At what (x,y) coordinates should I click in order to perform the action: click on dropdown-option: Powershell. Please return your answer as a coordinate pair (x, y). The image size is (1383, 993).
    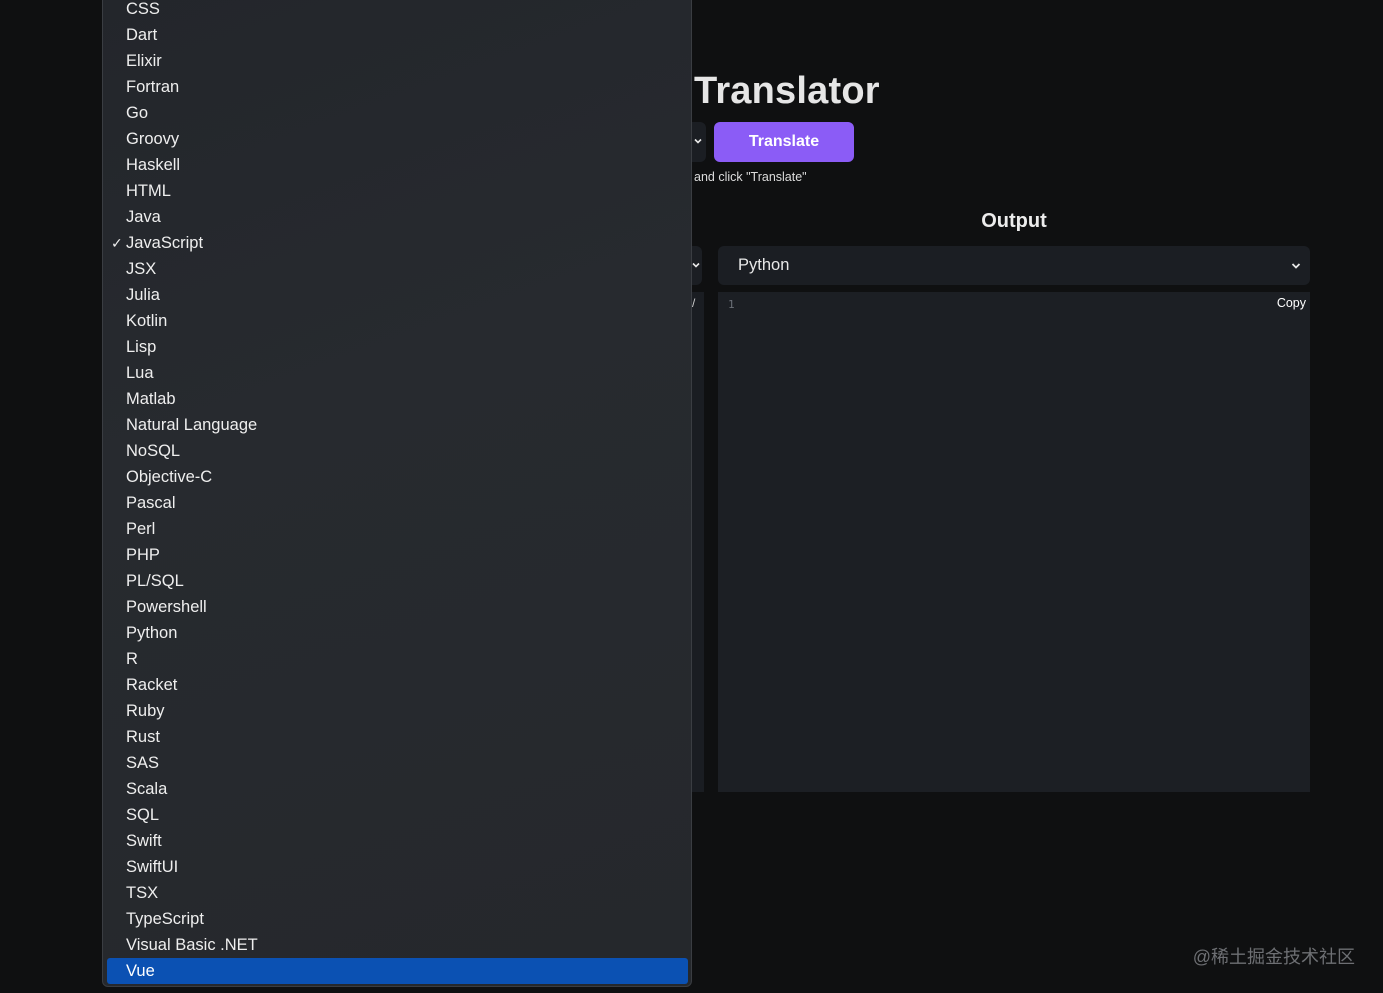
    Looking at the image, I should click on (397, 607).